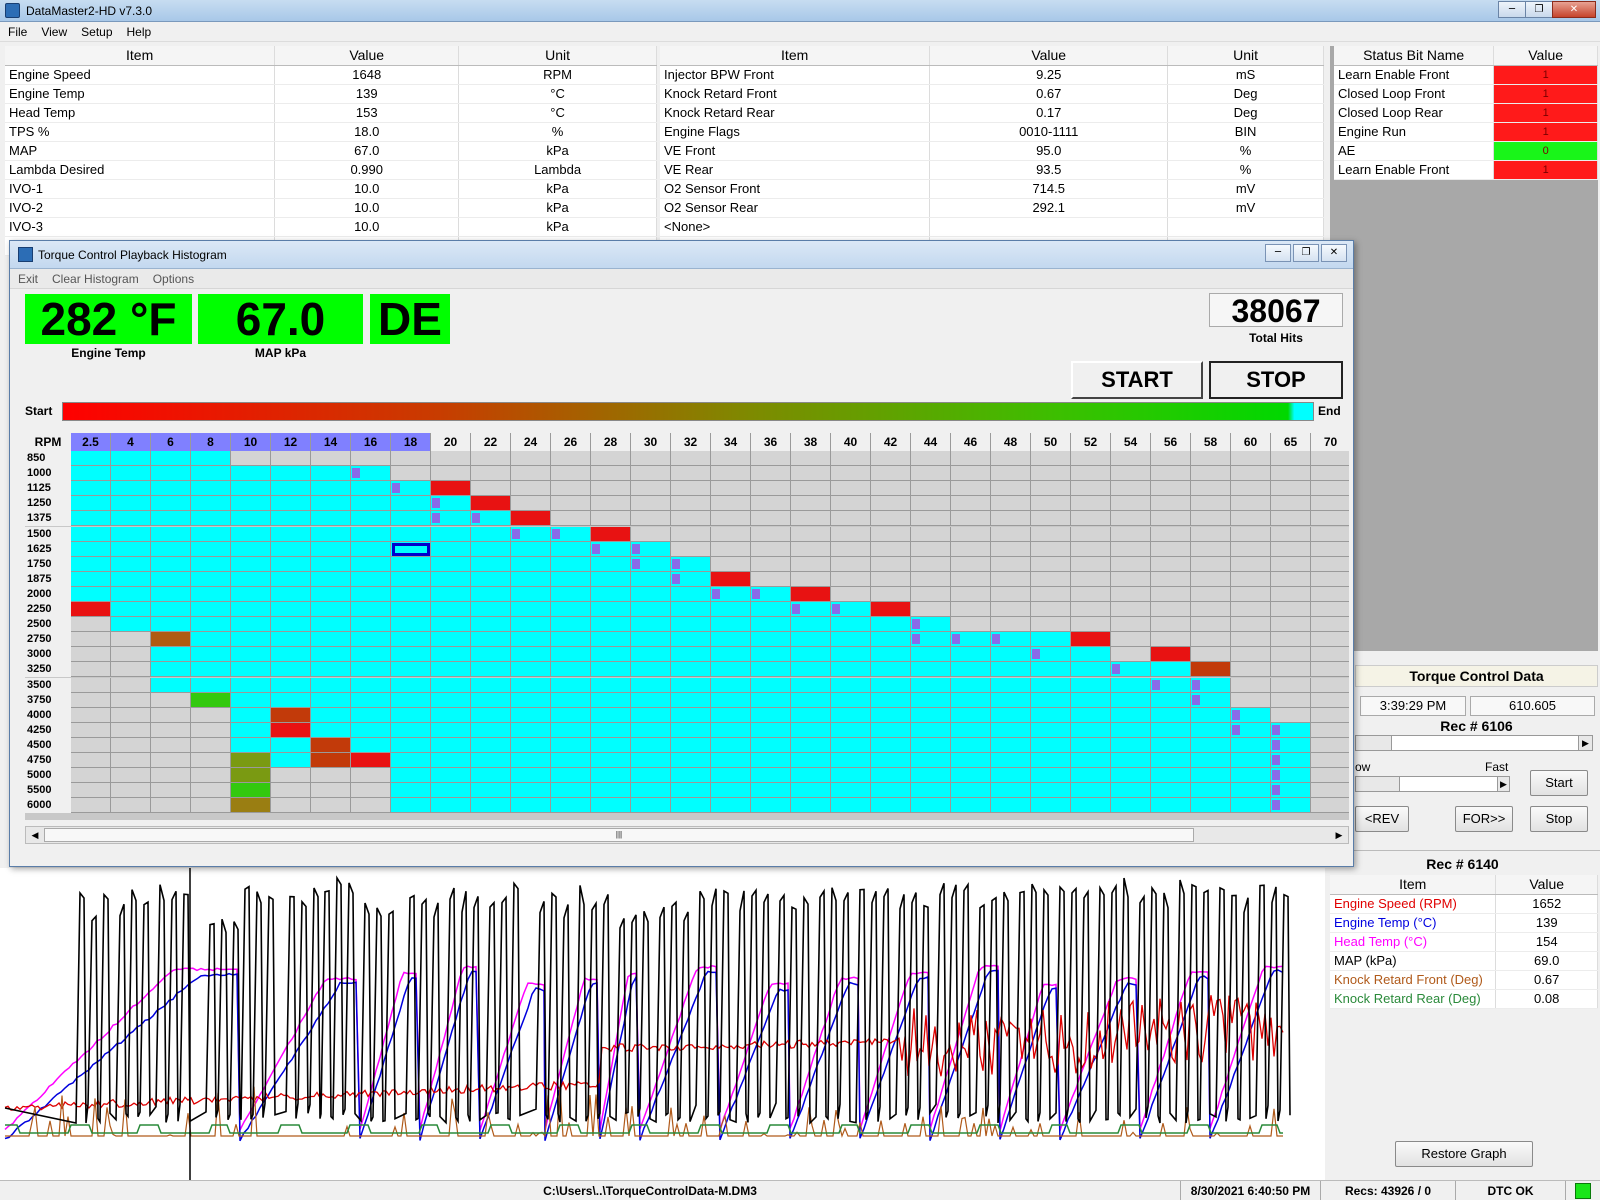  I want to click on histogram-hscrollbar: ◀ ||| ▶, so click(687, 835).